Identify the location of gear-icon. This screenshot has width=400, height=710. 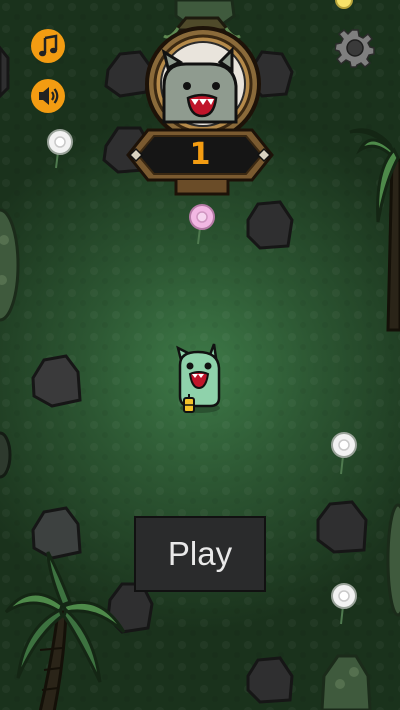
(354, 48).